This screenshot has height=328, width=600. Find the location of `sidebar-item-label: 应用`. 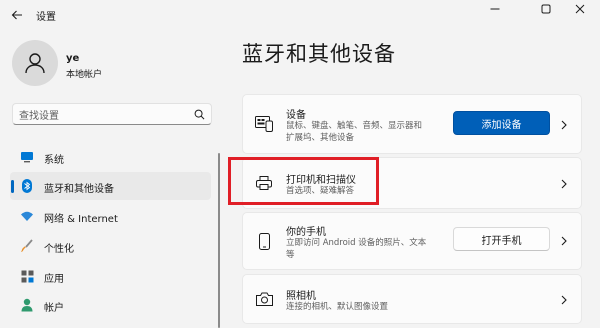

sidebar-item-label: 应用 is located at coordinates (54, 279).